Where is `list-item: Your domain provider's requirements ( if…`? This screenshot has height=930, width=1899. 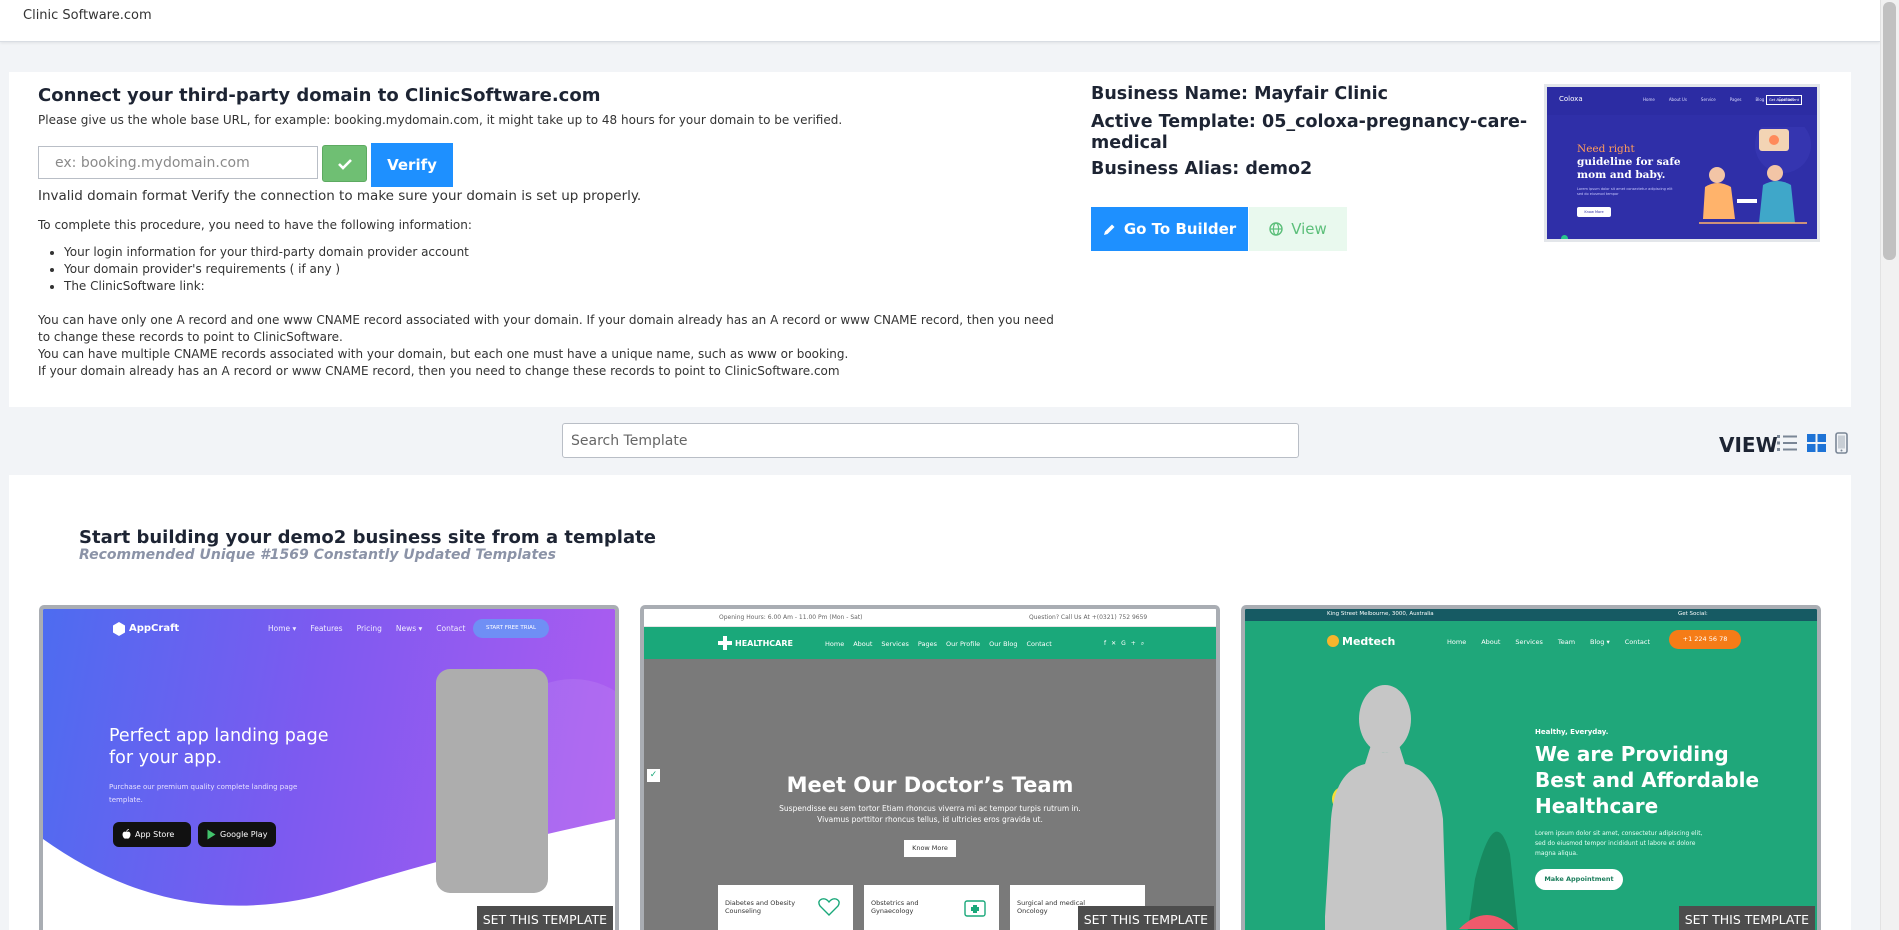
list-item: Your domain provider's requirements ( if… is located at coordinates (266, 269).